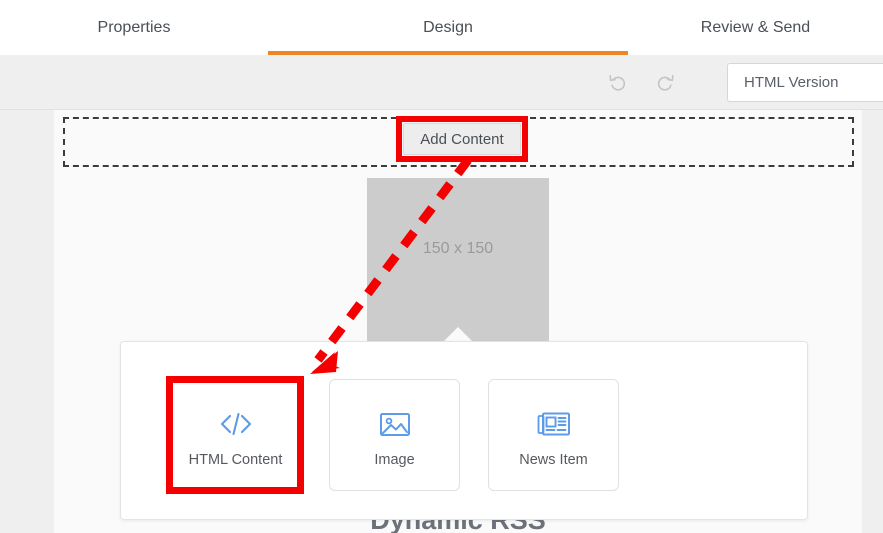 The width and height of the screenshot is (883, 533). I want to click on redo-icon, so click(665, 83).